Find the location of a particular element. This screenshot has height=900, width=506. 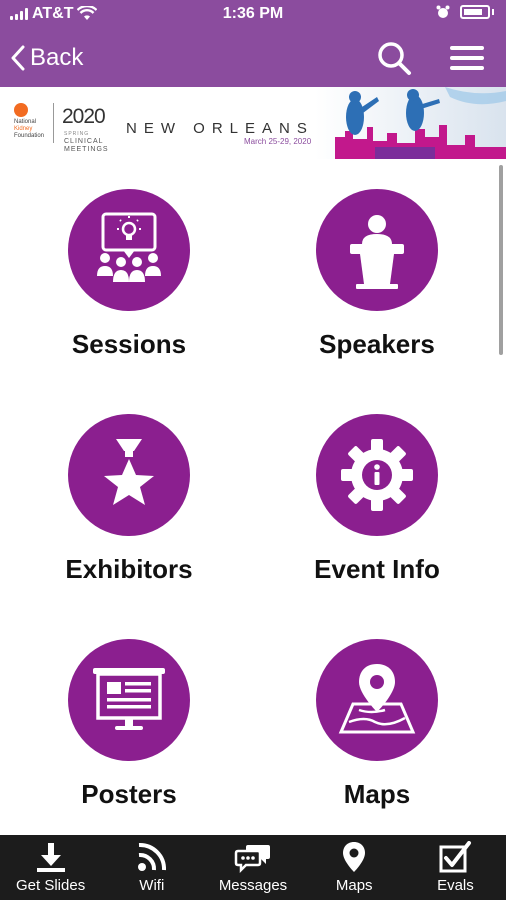

scrollbar is located at coordinates (501, 260).